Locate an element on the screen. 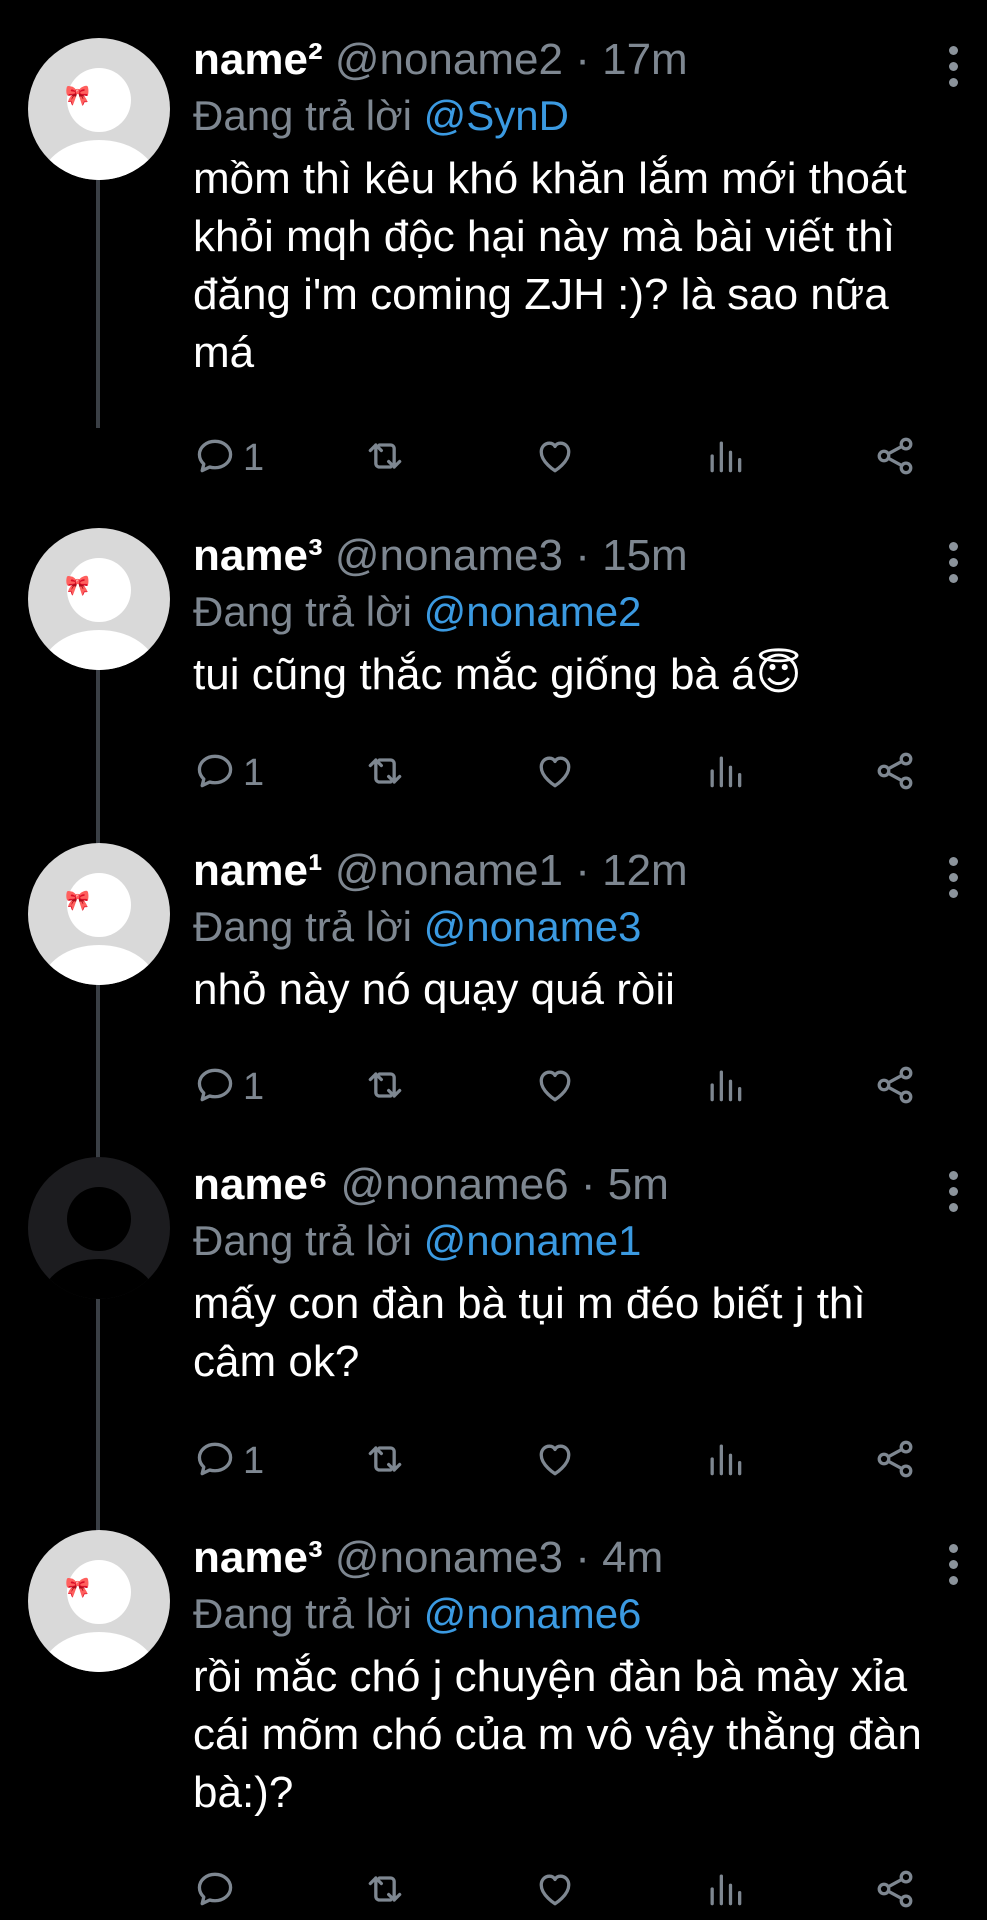 The height and width of the screenshot is (1920, 987). timestamp: 5m is located at coordinates (638, 1184).